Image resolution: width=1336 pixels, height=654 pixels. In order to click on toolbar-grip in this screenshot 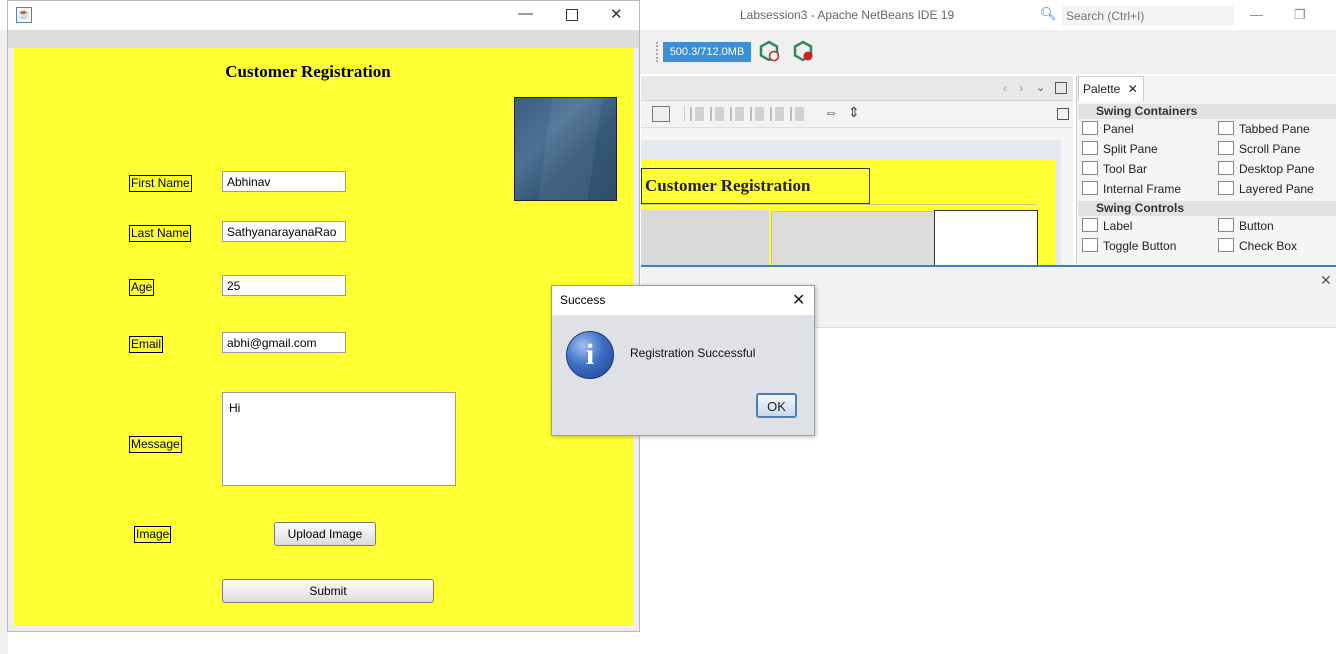, I will do `click(658, 52)`.